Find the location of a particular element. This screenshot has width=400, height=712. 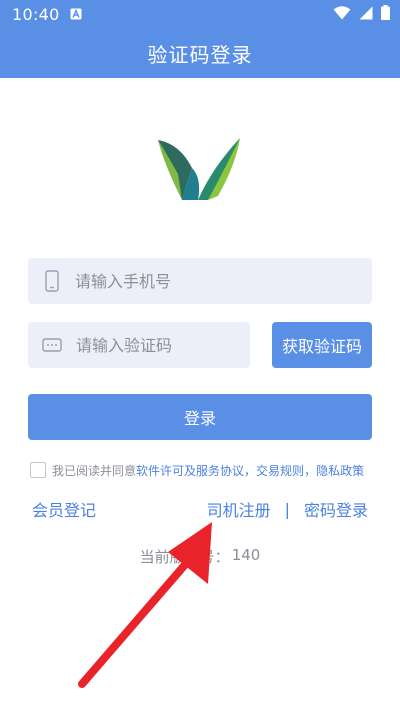

agreement-prefix: 我已阅读并同意 is located at coordinates (94, 470).